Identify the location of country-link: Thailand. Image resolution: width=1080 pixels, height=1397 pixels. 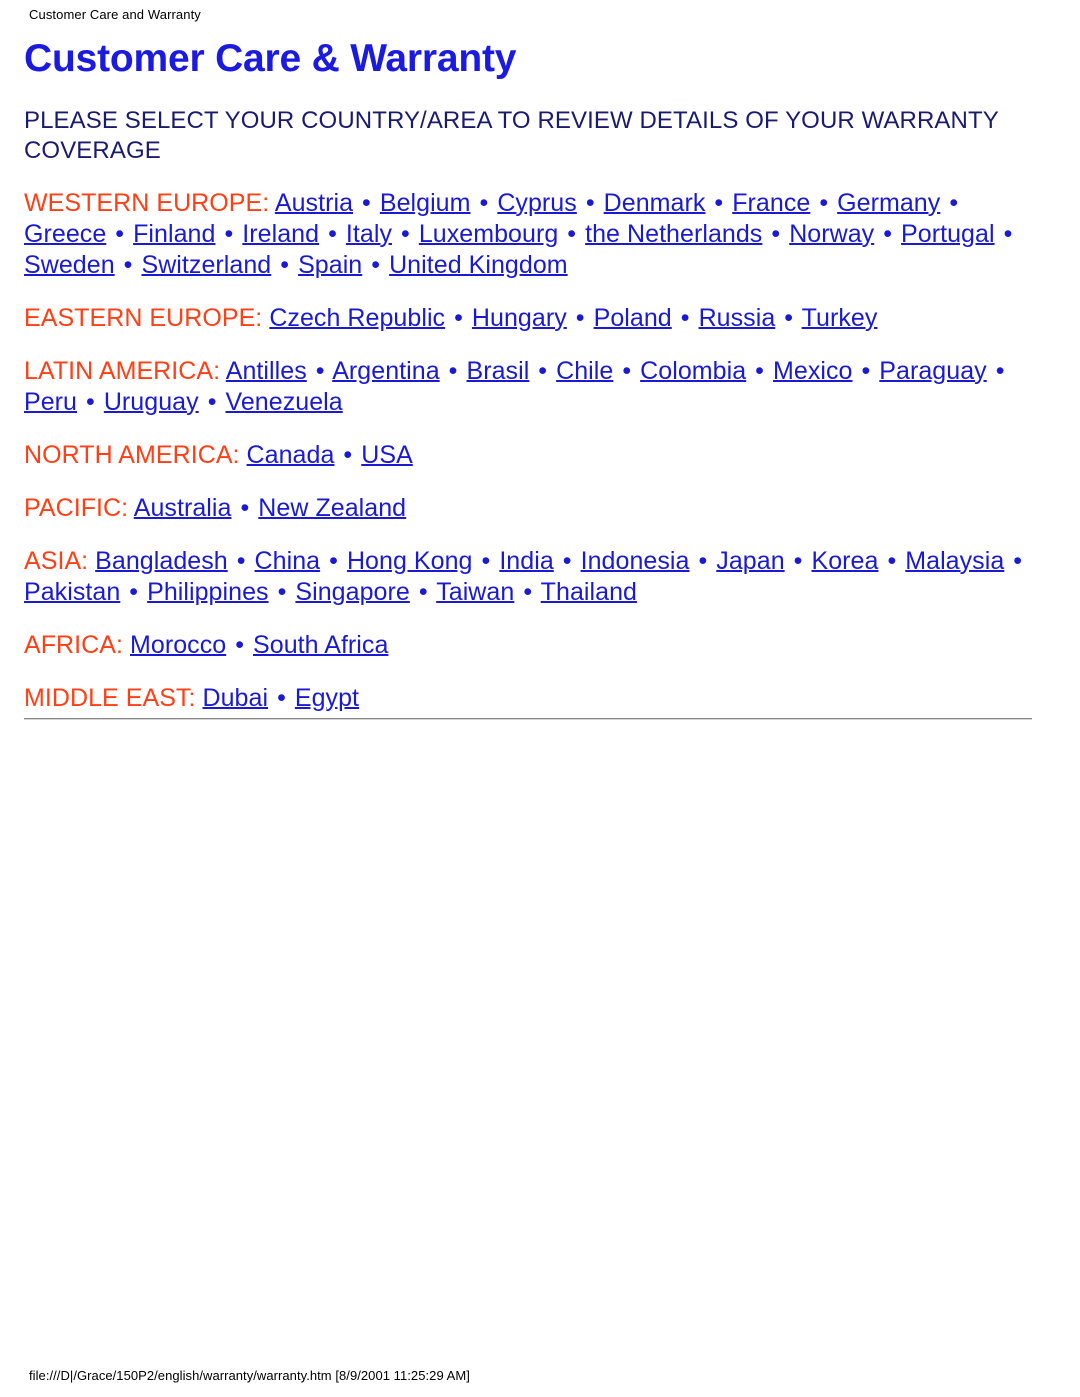
(589, 592).